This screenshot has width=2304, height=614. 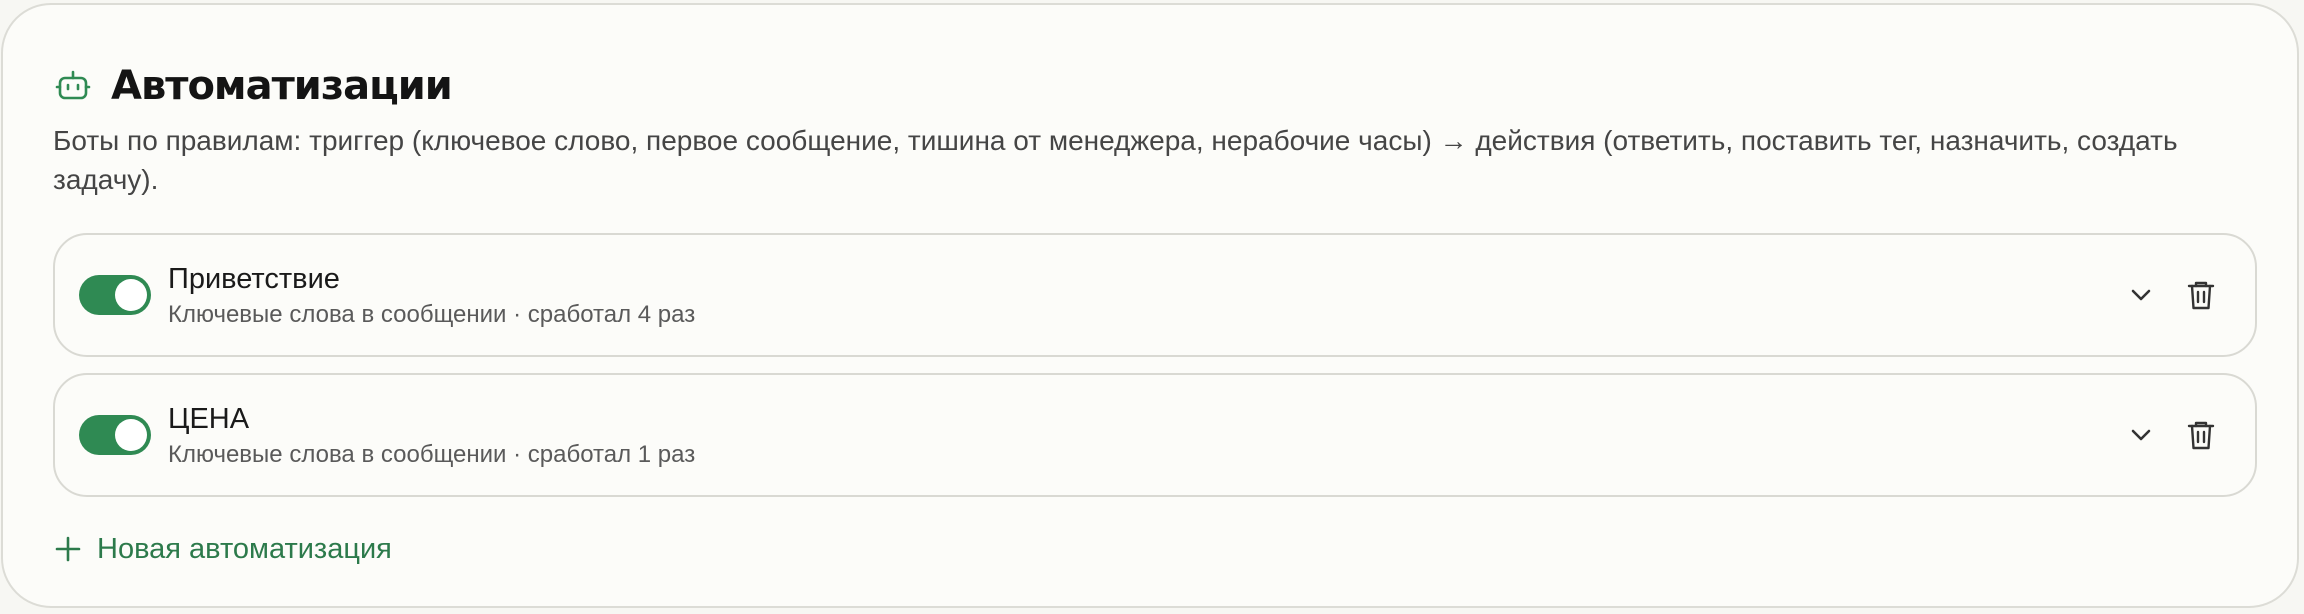 I want to click on rule-name: Приветствие, so click(x=254, y=279).